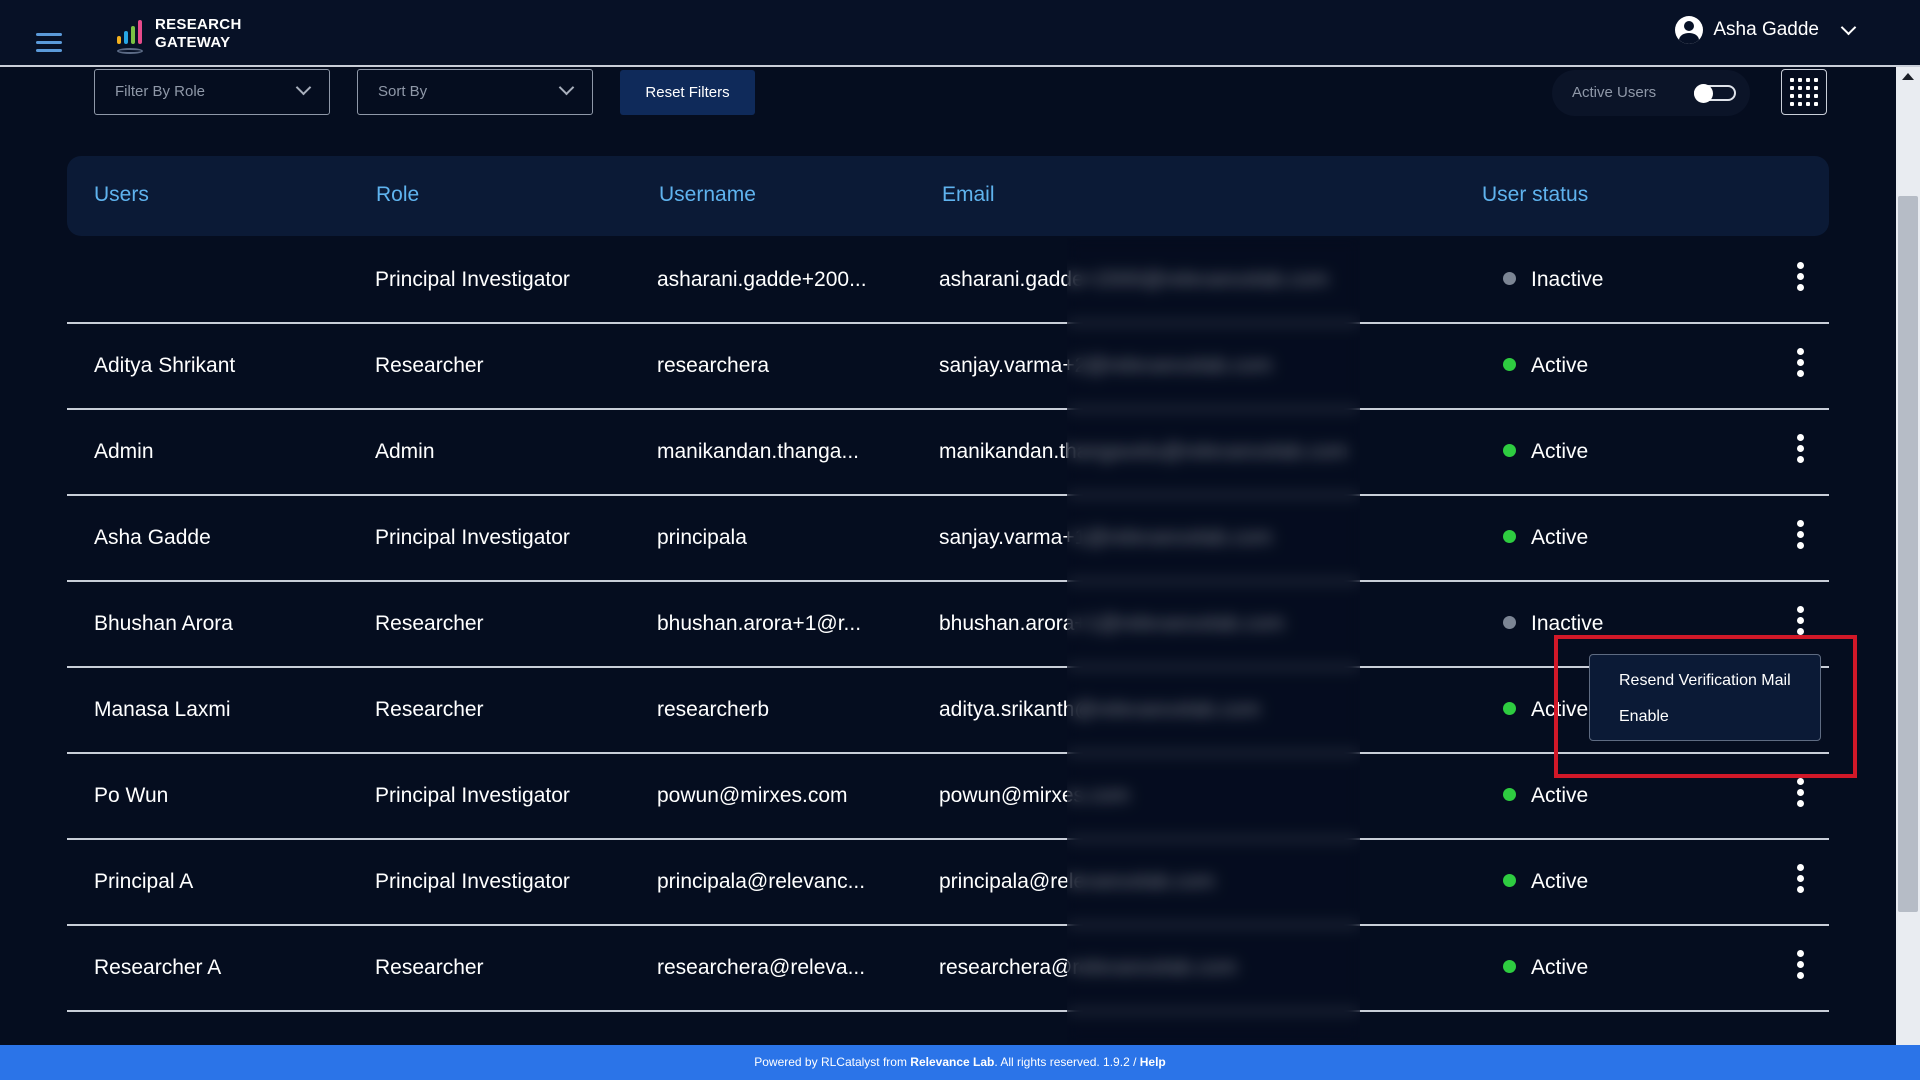  What do you see at coordinates (1067, 1062) in the screenshot?
I see `footer-middle: . All rights reserved. 1.9.2 /` at bounding box center [1067, 1062].